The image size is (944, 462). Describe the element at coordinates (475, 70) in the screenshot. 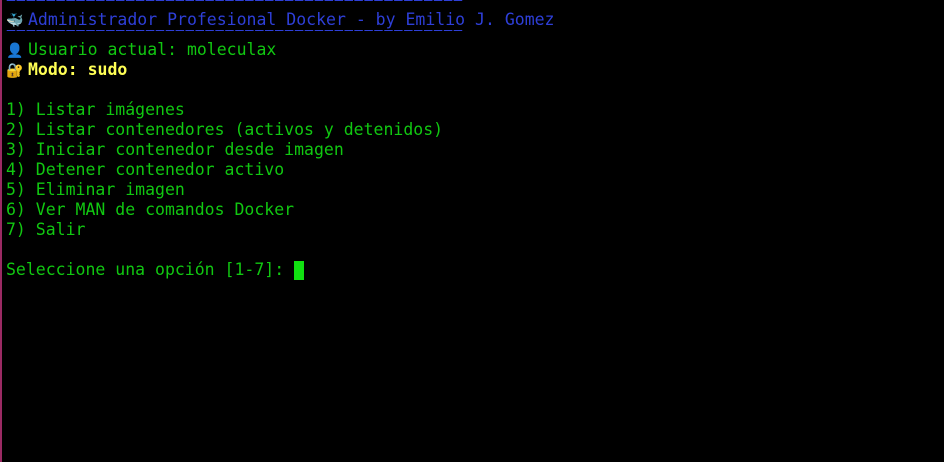

I see `mode-line: 🔐 Modo: sudo` at that location.